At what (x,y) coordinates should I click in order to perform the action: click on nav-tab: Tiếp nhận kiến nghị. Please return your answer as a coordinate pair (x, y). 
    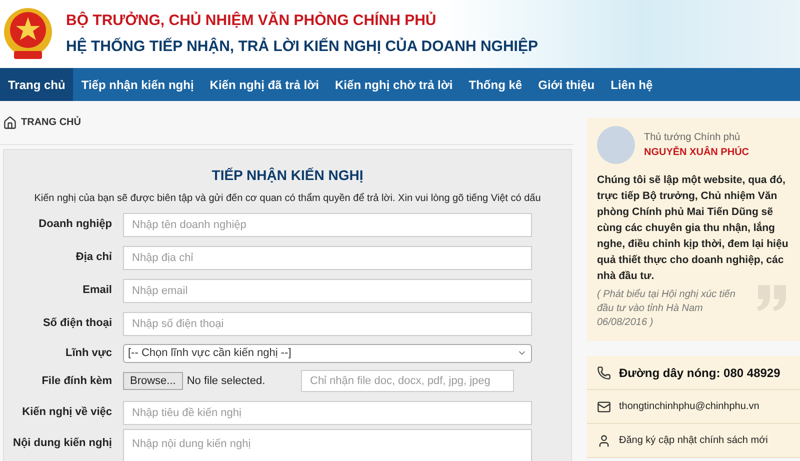
    Looking at the image, I should click on (137, 84).